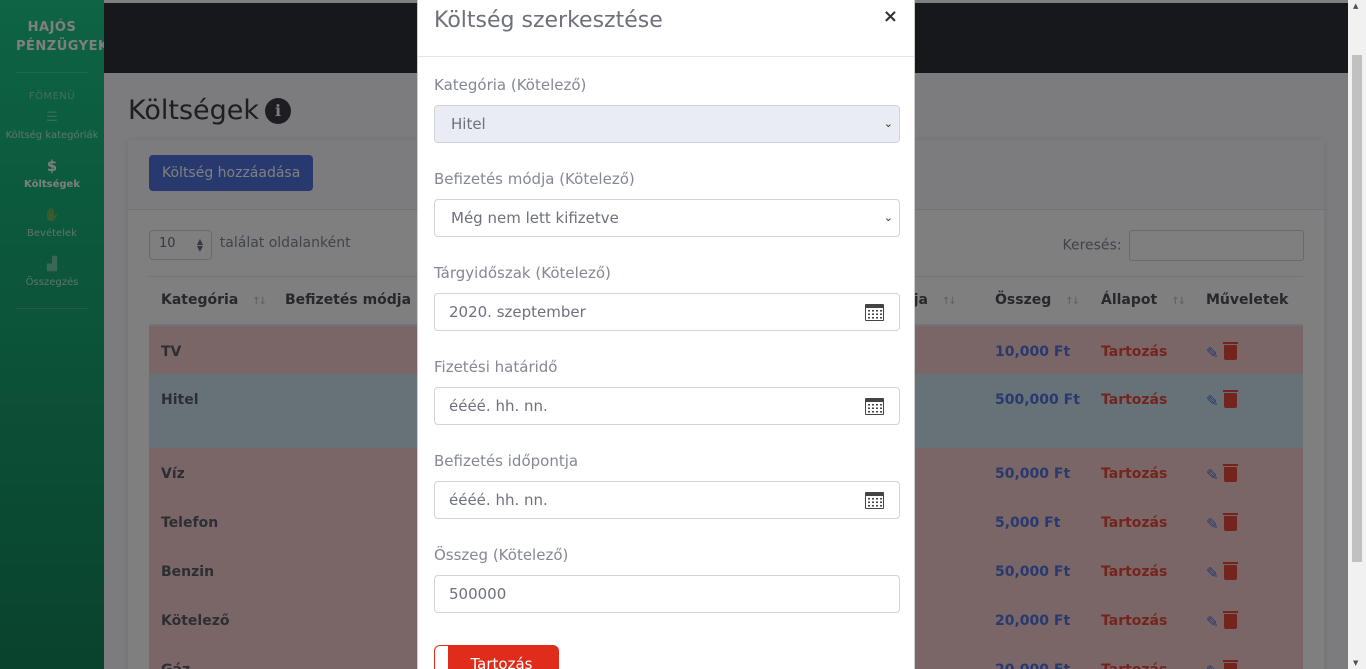 The width and height of the screenshot is (1366, 669). I want to click on page-scrollbar: ▲ ▼, so click(1357, 334).